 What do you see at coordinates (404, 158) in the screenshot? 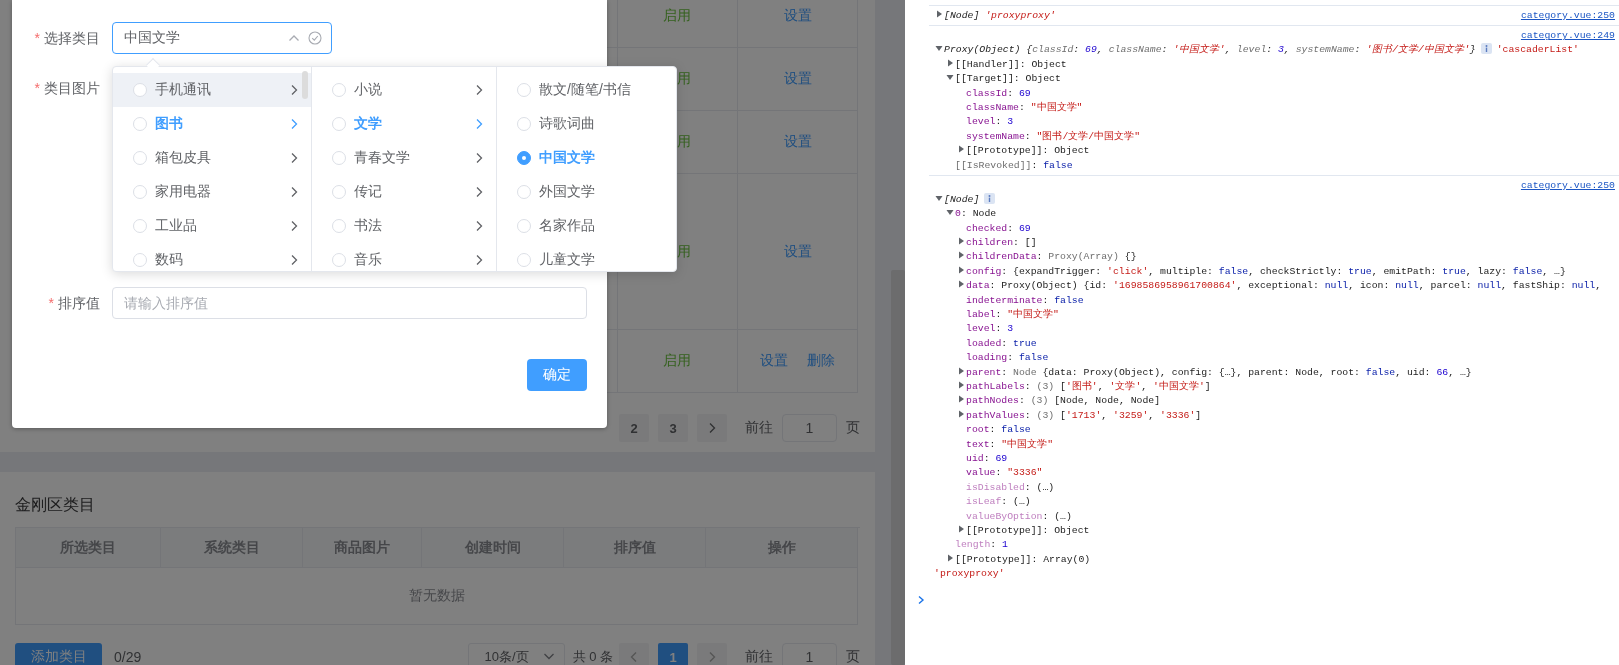
I see `cascader-option: 青春文学` at bounding box center [404, 158].